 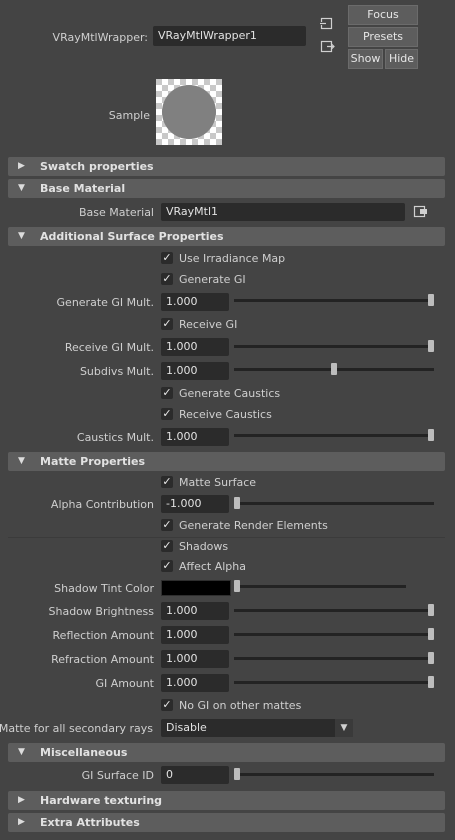 I want to click on node-name-label: VRayMtlWrapper:, so click(x=100, y=37).